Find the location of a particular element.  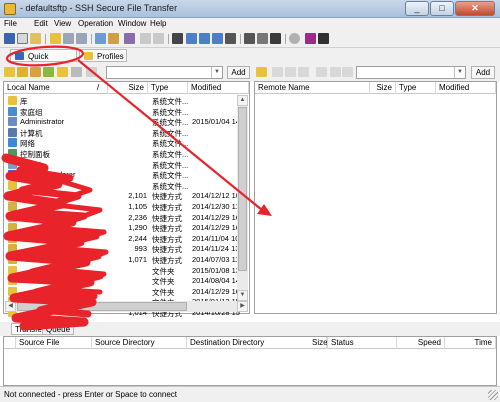

local-vertical-scrollbar: ▲ ▼ is located at coordinates (242, 198).